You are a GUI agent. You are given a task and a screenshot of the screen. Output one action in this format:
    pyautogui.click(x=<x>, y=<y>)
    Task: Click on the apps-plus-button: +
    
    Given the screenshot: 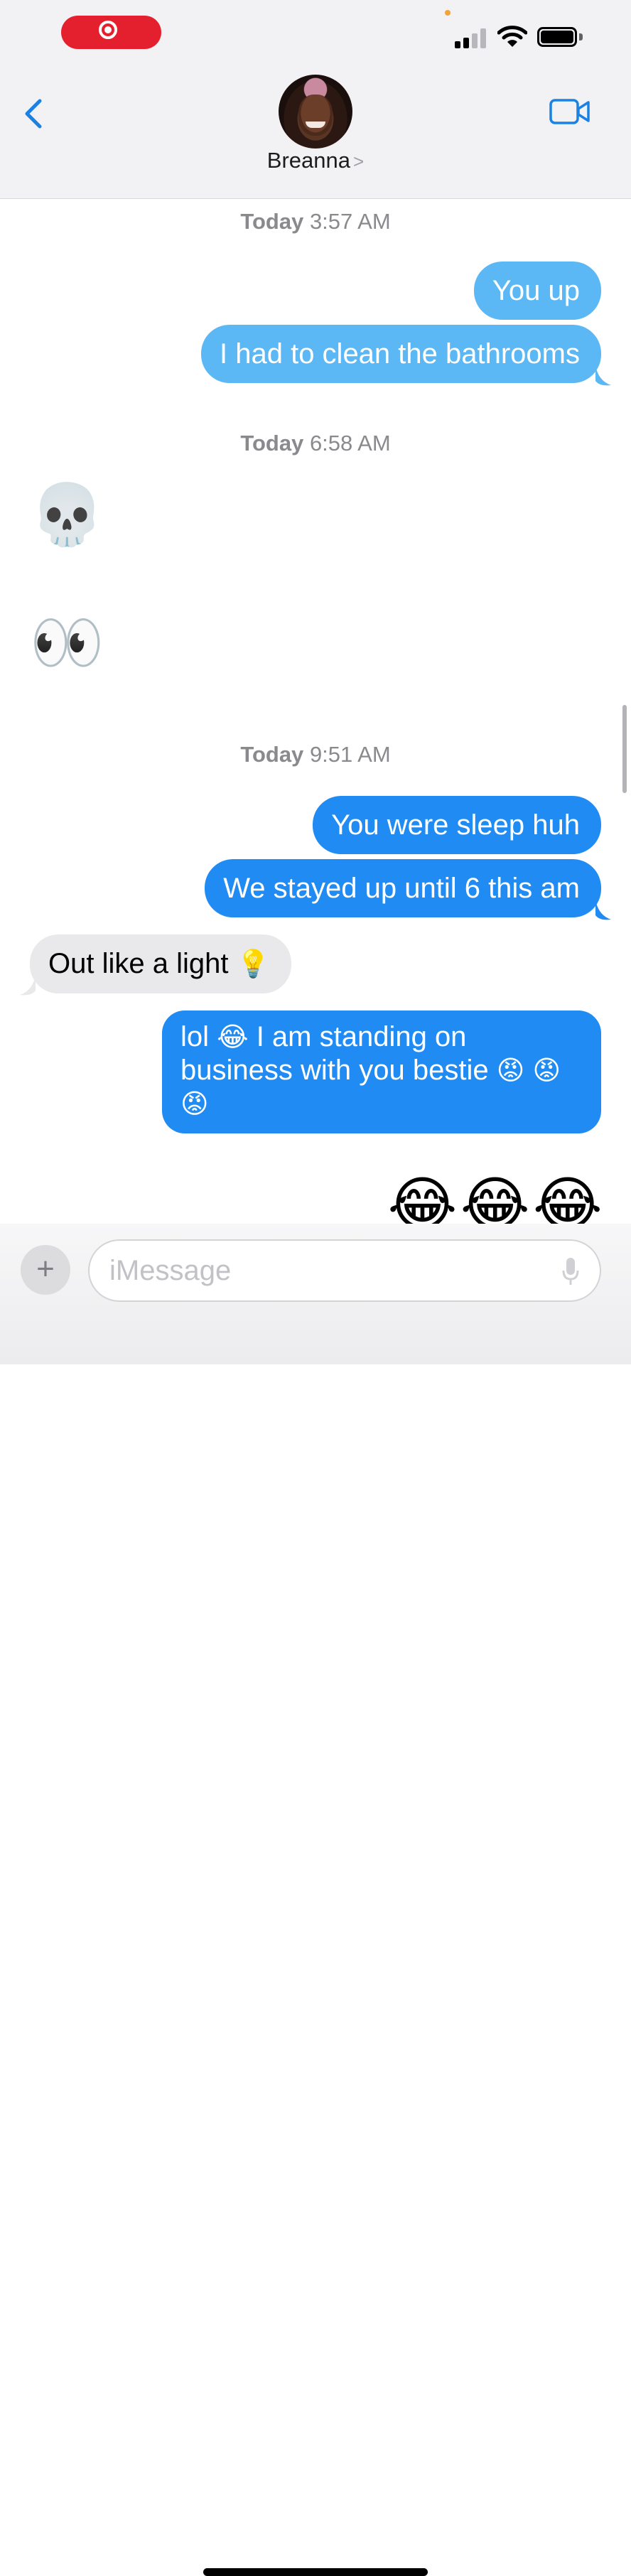 What is the action you would take?
    pyautogui.click(x=45, y=1270)
    